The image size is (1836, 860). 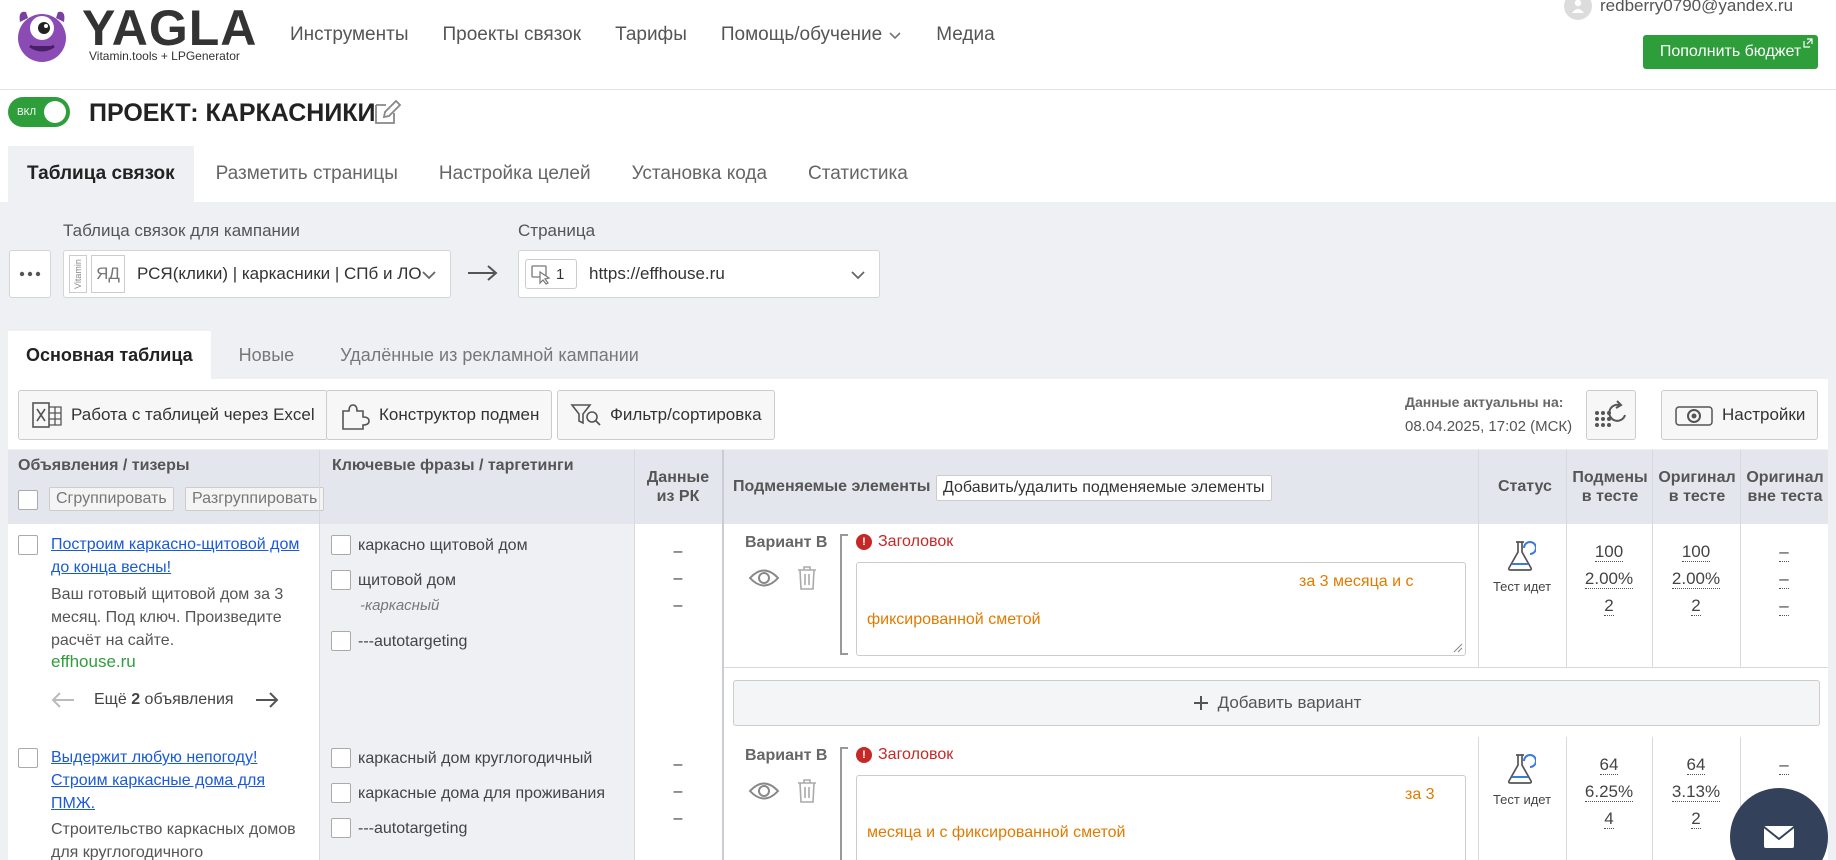 I want to click on user-menu: redberry0790@yandex.ru, so click(x=1678, y=10).